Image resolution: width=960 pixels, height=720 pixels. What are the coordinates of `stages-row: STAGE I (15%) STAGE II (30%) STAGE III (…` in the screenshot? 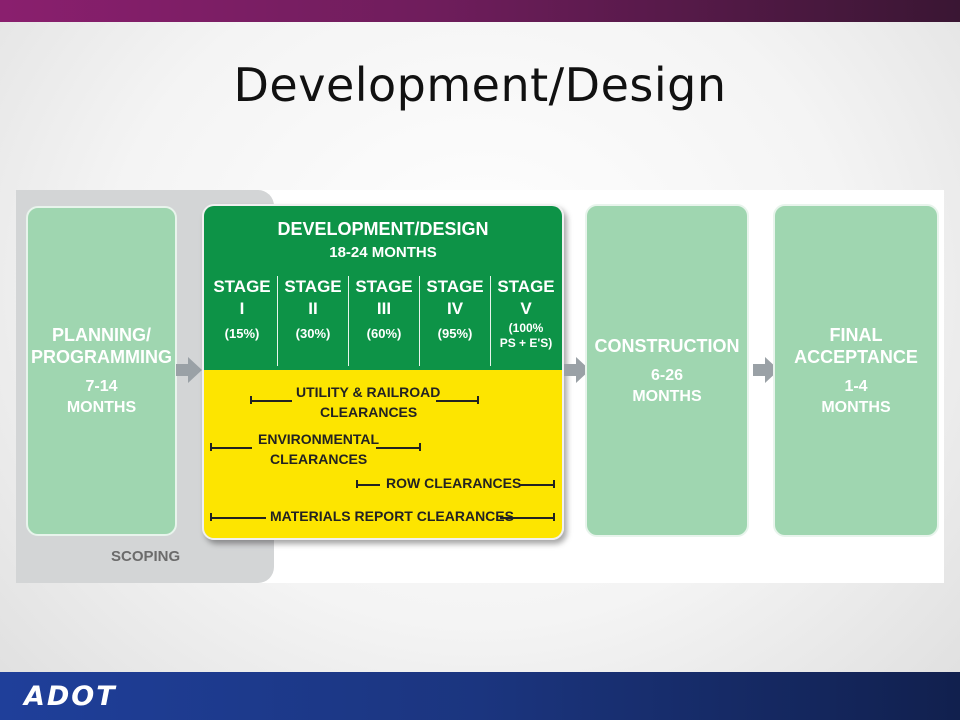 It's located at (384, 321).